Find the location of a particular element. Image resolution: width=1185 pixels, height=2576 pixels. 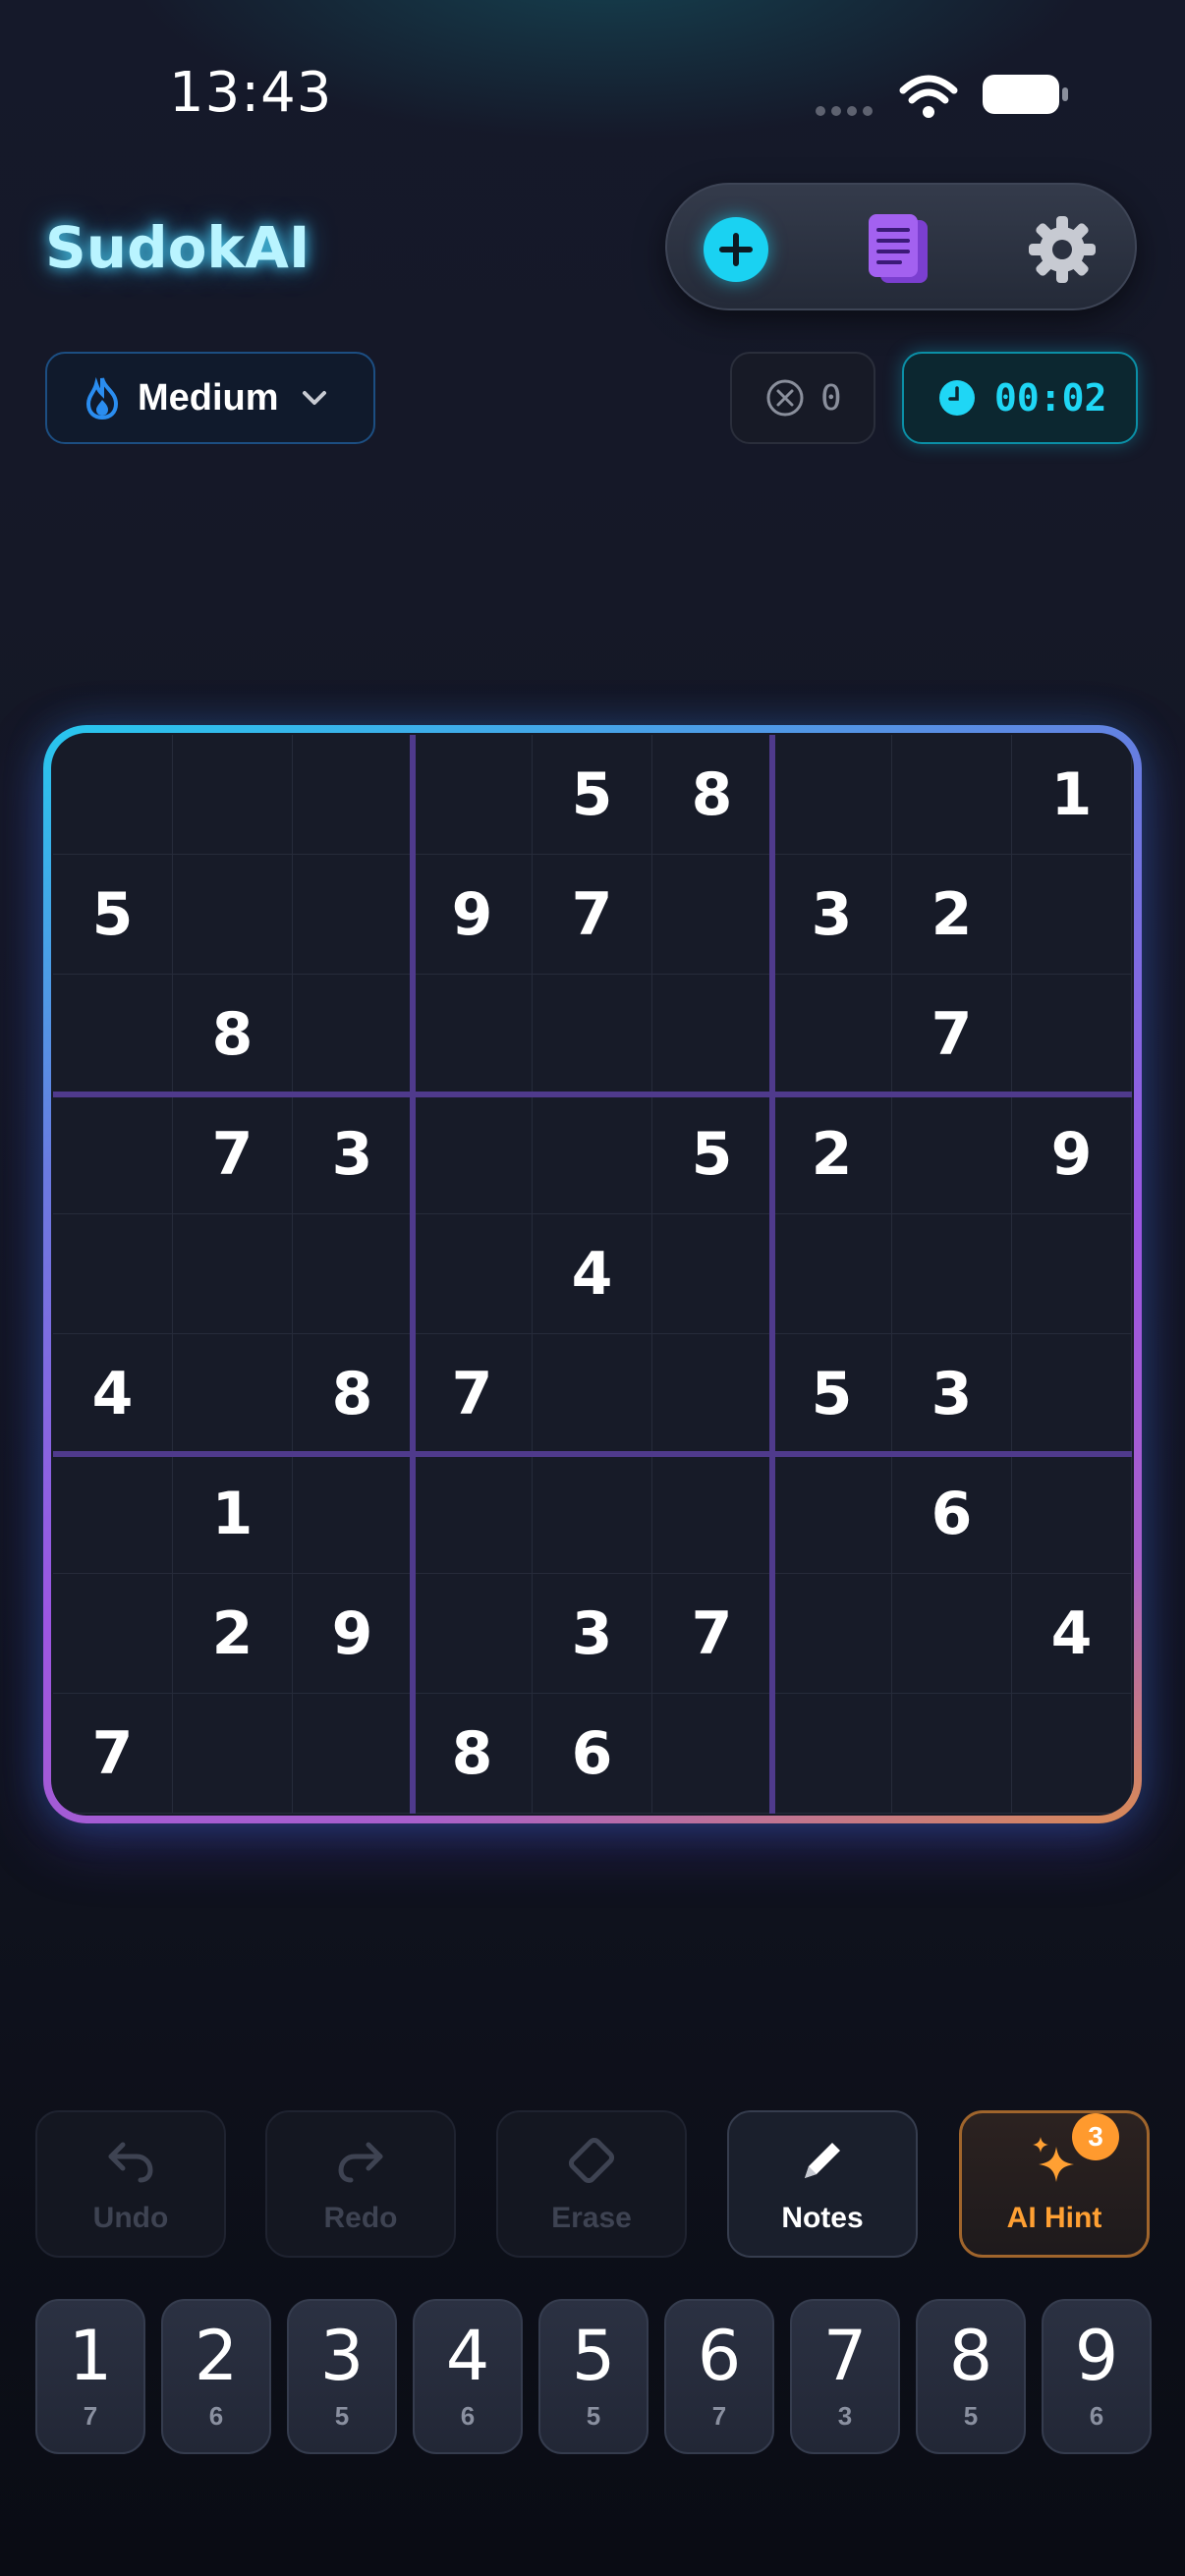

notes-button: Notes is located at coordinates (823, 2184).